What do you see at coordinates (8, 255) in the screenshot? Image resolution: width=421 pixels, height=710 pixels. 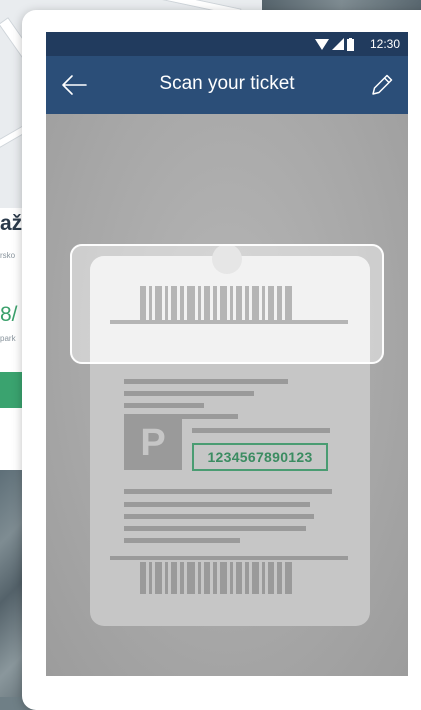 I see `background-subtext: rsko` at bounding box center [8, 255].